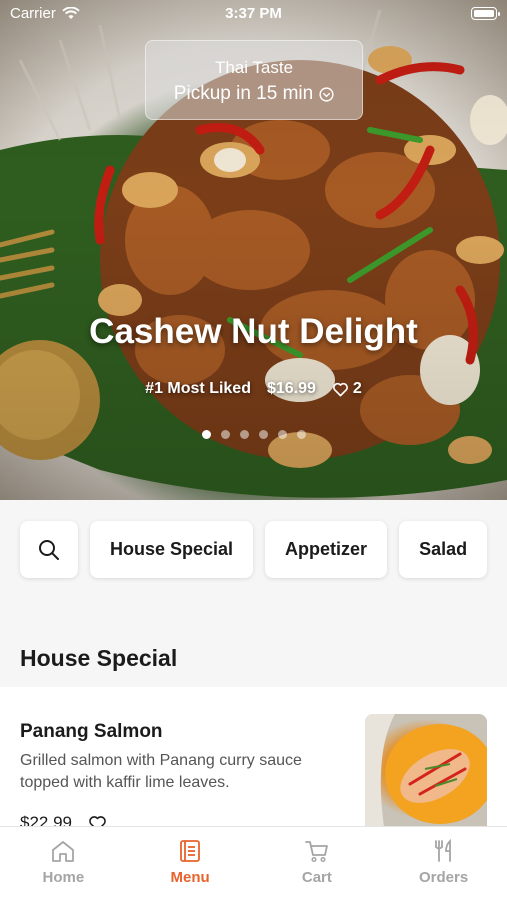  I want to click on search-icon, so click(49, 549).